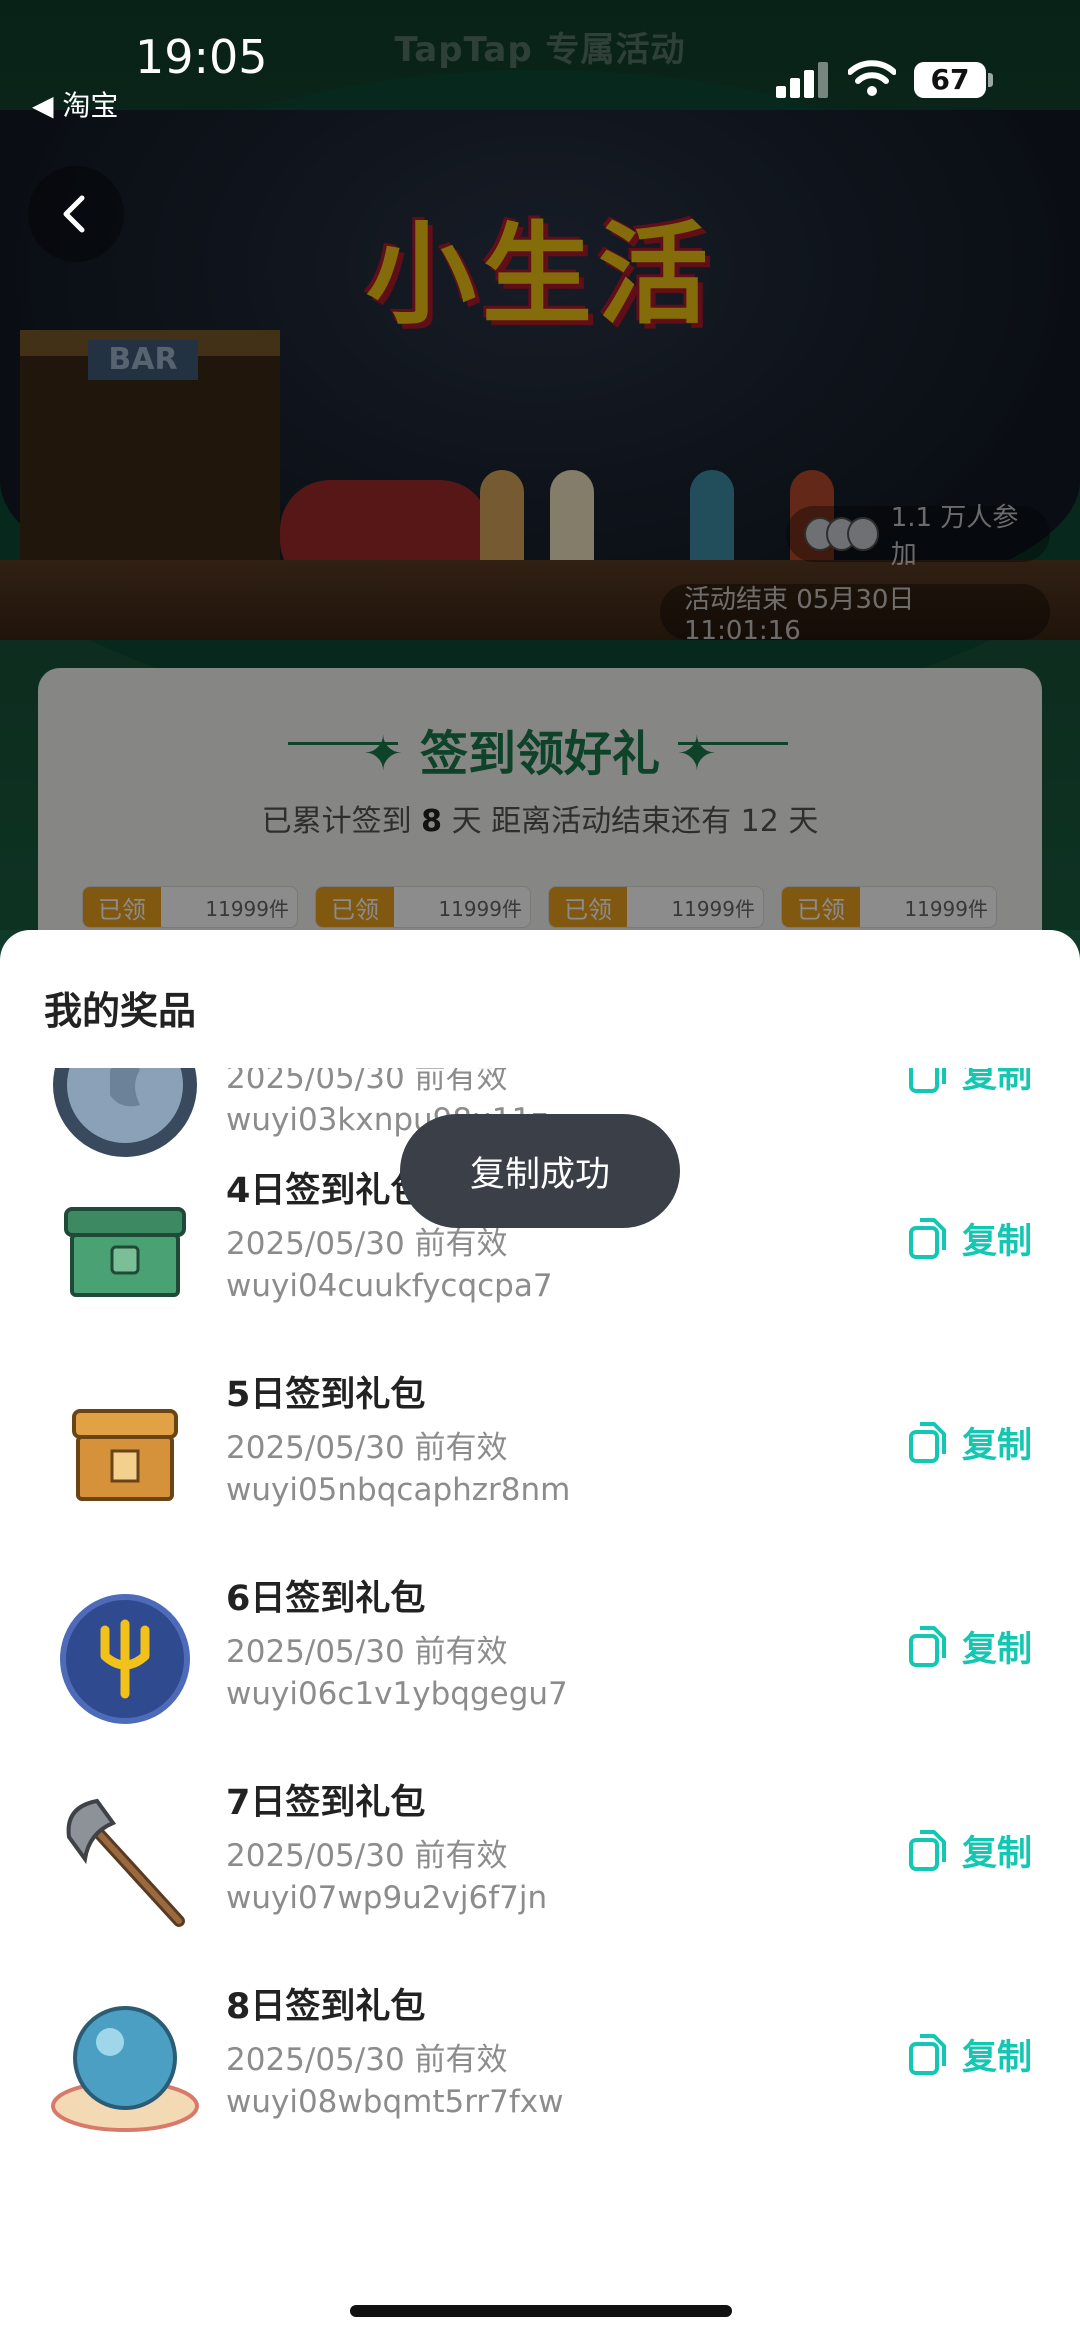  Describe the element at coordinates (326, 1599) in the screenshot. I see `prize-name: 6日签到礼包` at that location.